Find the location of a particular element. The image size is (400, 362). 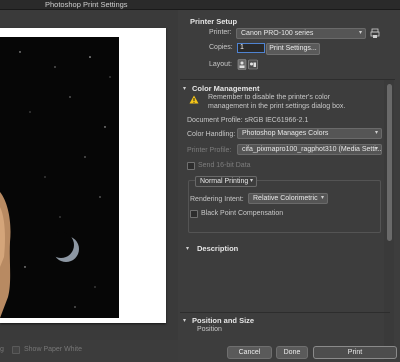

copies-input: 1 is located at coordinates (251, 48).